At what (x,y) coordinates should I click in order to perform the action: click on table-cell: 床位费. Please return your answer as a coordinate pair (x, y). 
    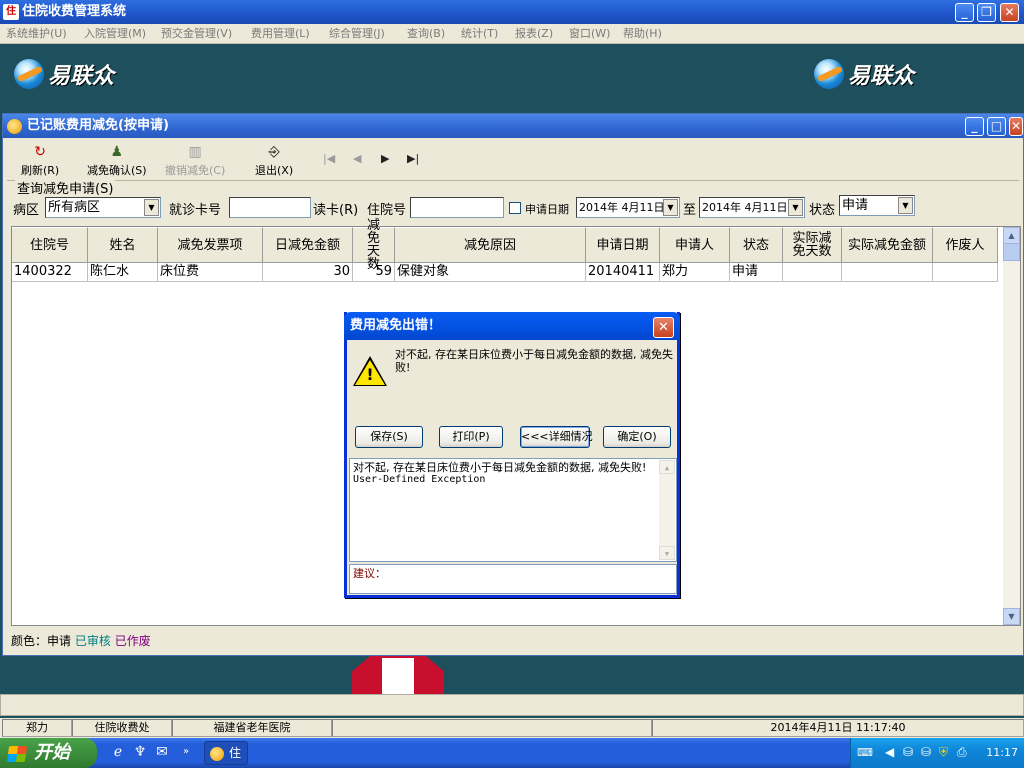
    Looking at the image, I should click on (210, 272).